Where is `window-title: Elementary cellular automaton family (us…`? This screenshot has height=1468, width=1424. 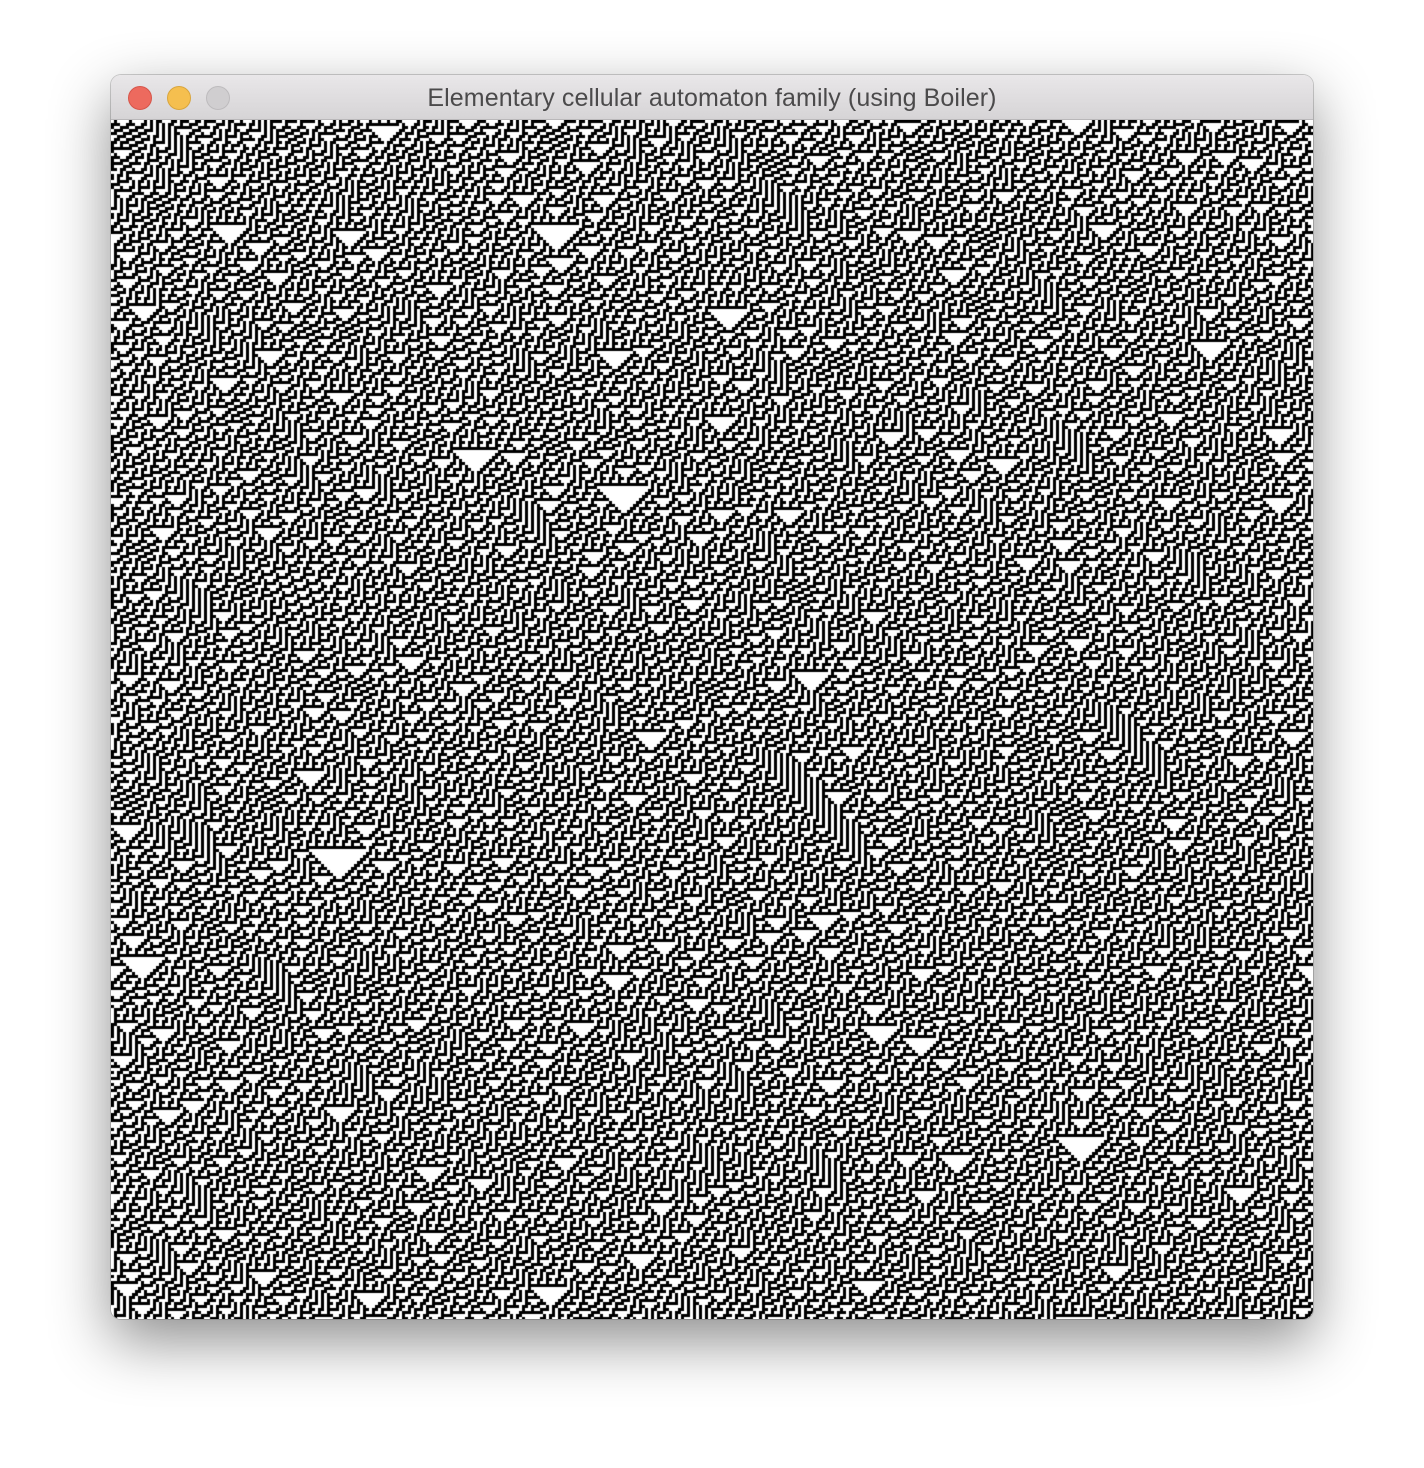 window-title: Elementary cellular automaton family (us… is located at coordinates (712, 98).